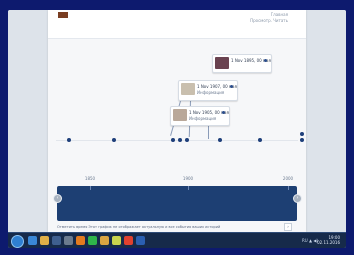 This screenshot has width=354, height=255. I want to click on taskbar-clock: 19:00 02.11.2016, so click(328, 240).